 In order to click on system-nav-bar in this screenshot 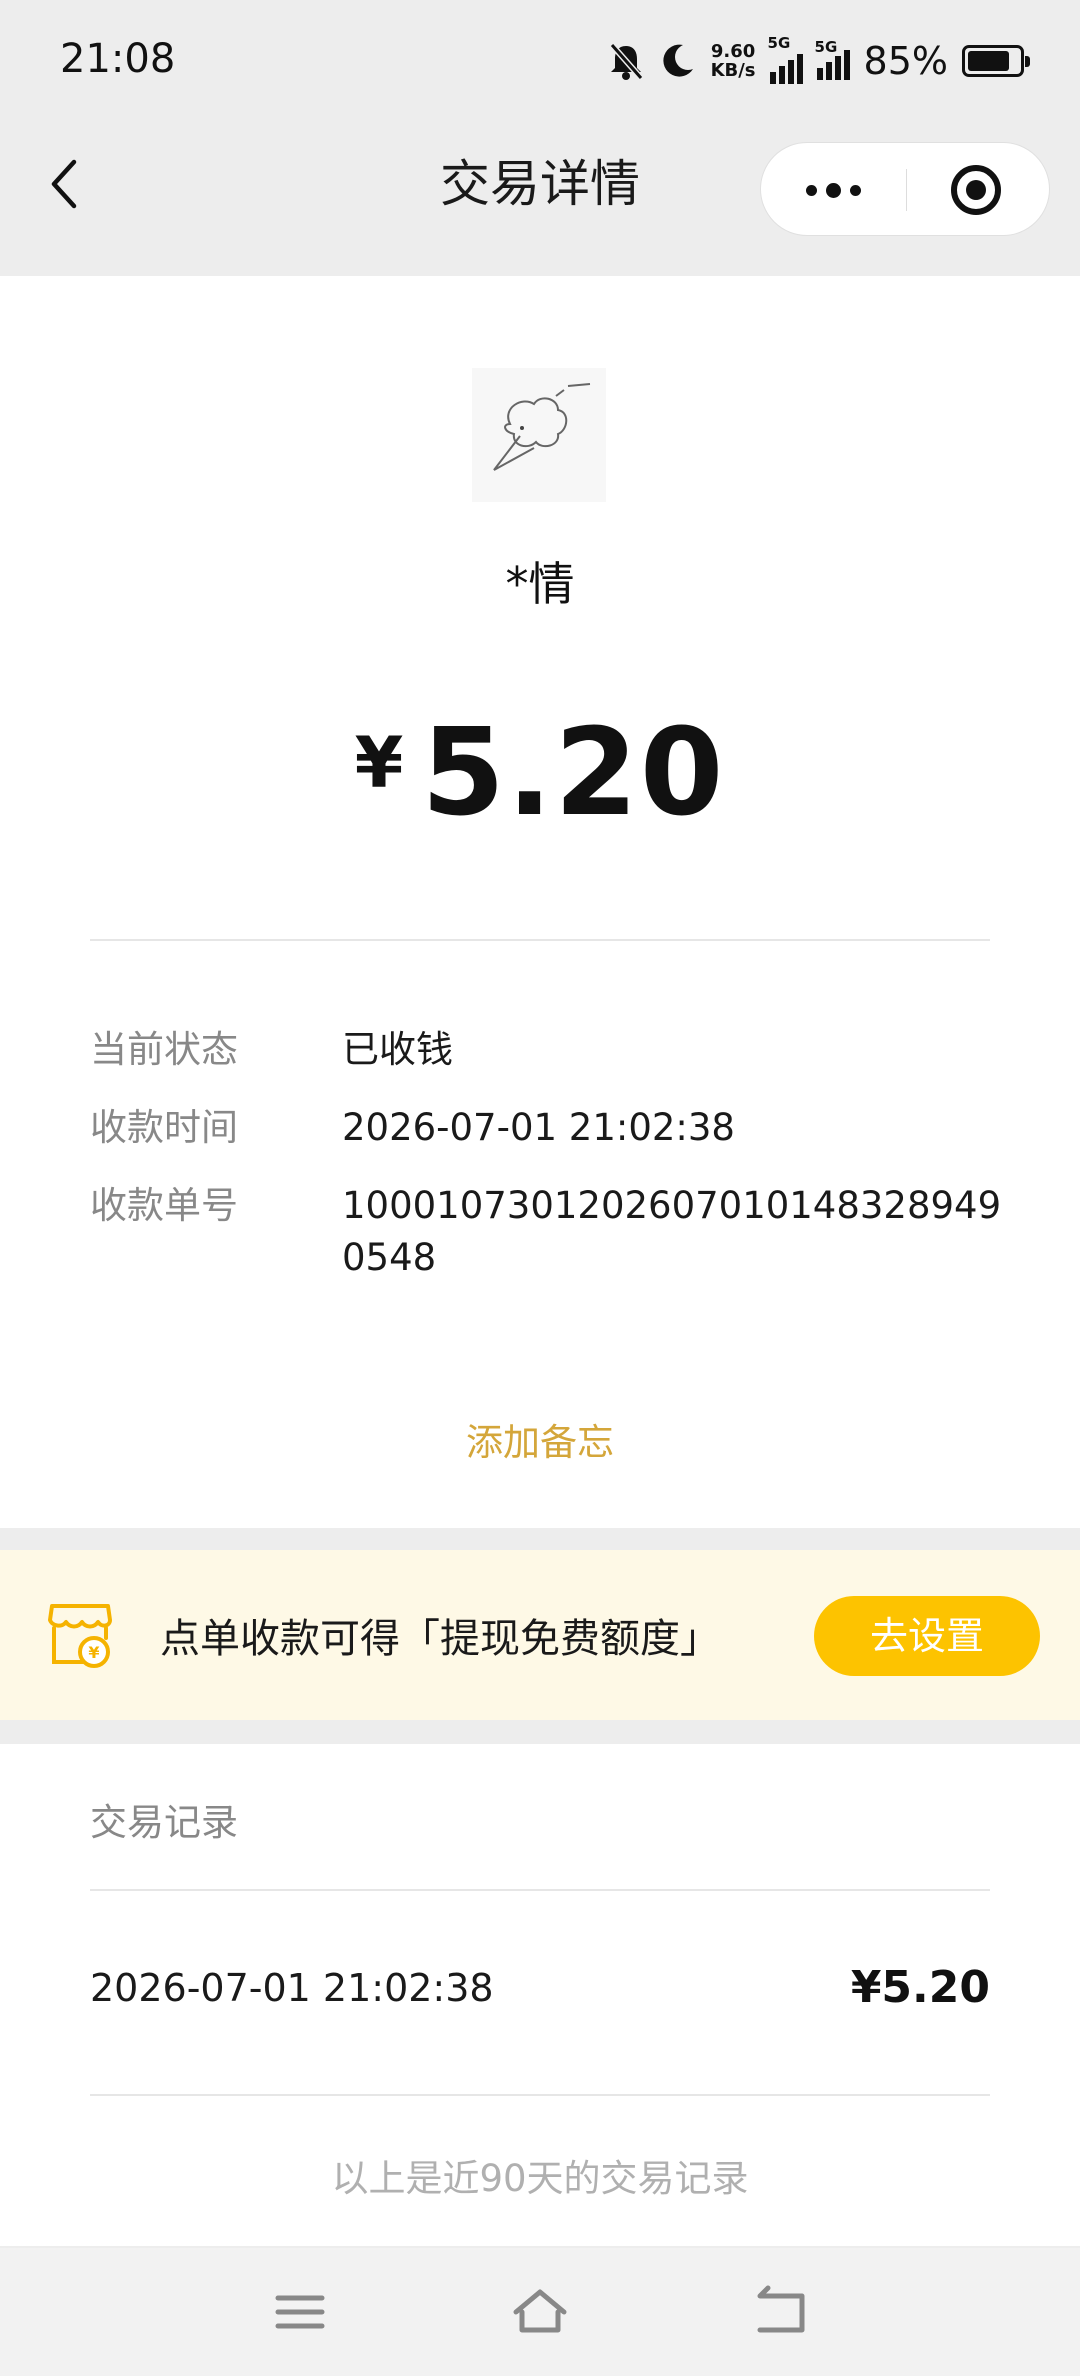, I will do `click(540, 2312)`.